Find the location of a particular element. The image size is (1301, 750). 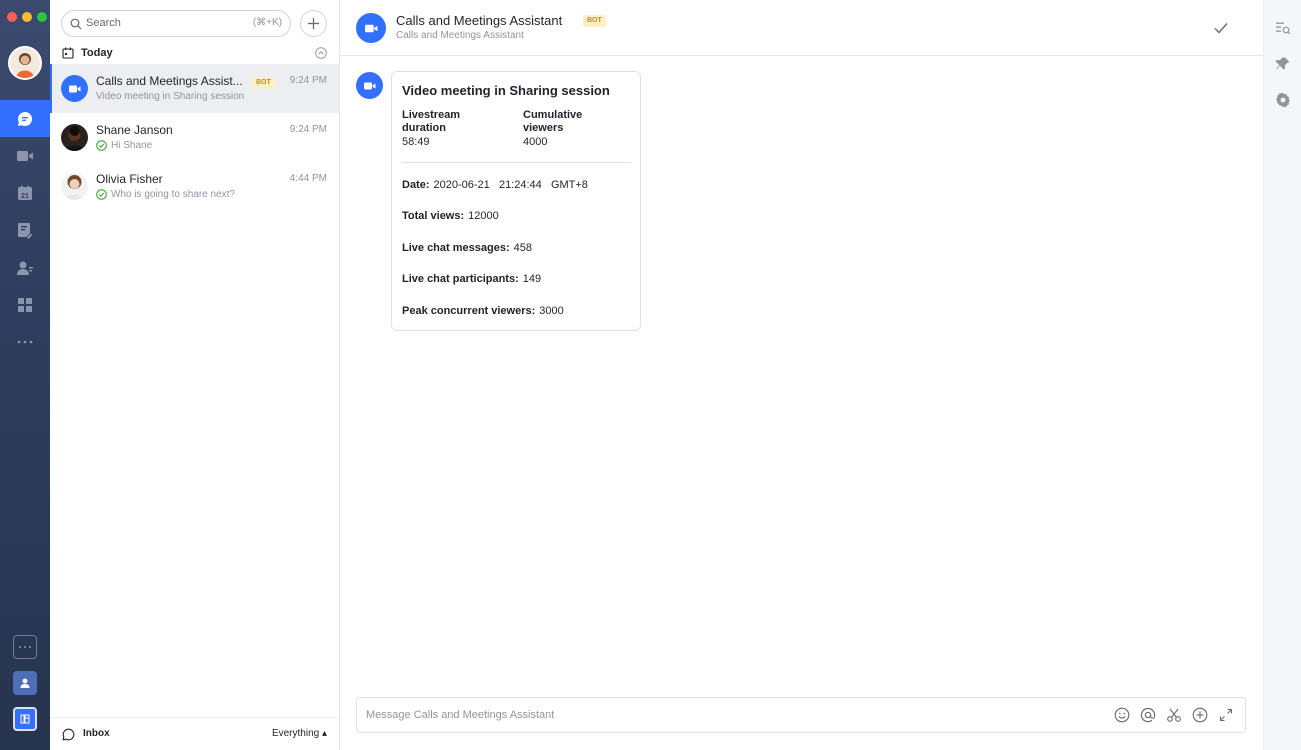

more-apps-button is located at coordinates (25, 647).